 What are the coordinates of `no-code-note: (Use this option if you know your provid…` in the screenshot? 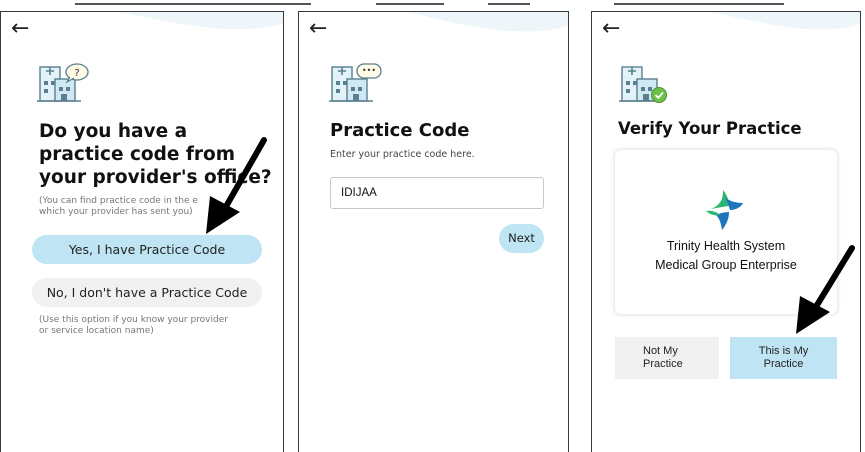 It's located at (133, 325).